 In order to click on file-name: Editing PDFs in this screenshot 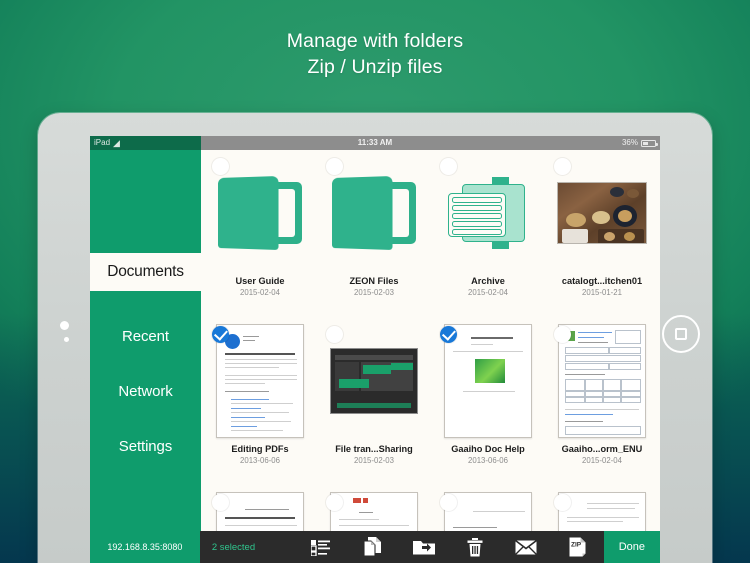, I will do `click(260, 449)`.